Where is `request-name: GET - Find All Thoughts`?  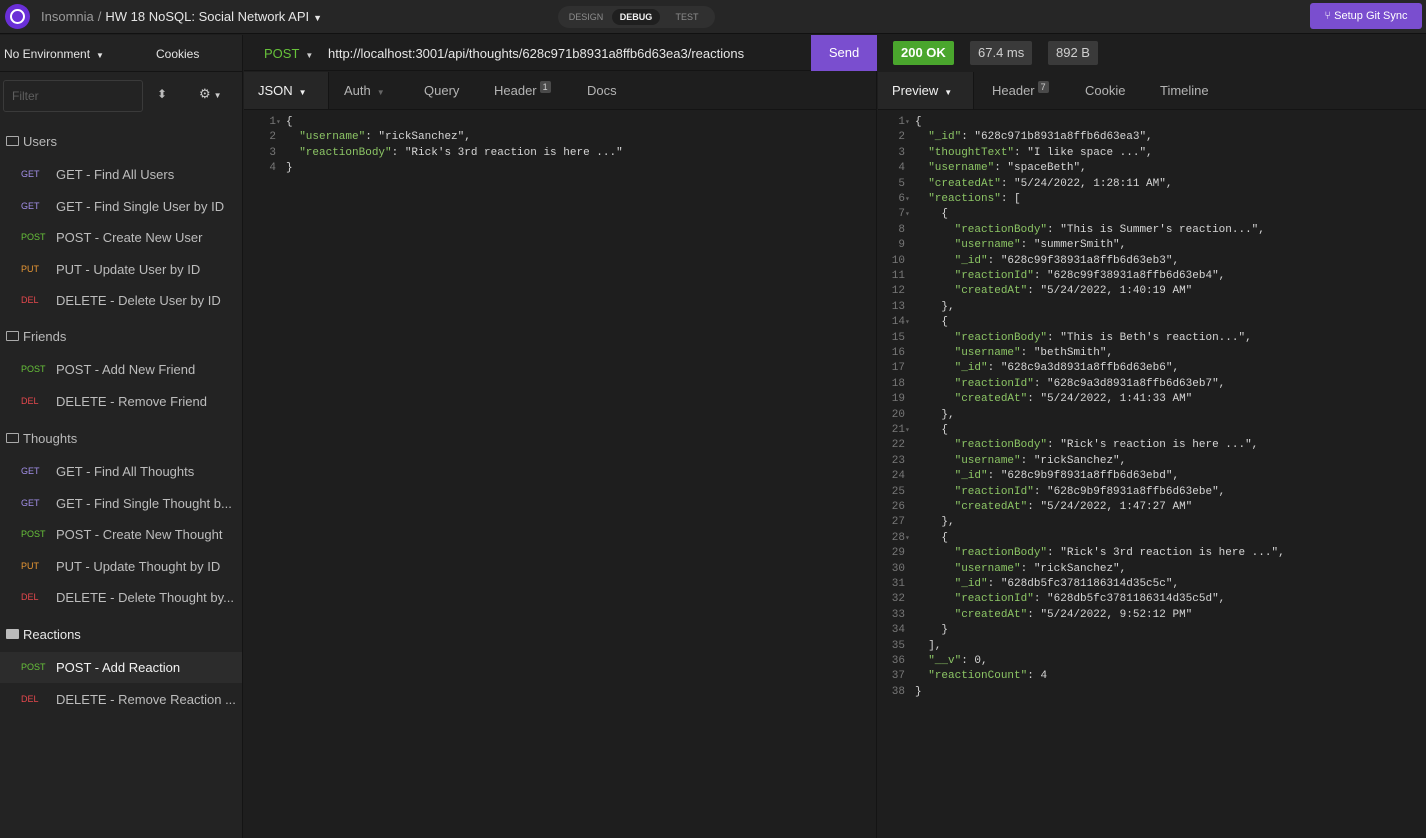 request-name: GET - Find All Thoughts is located at coordinates (125, 471).